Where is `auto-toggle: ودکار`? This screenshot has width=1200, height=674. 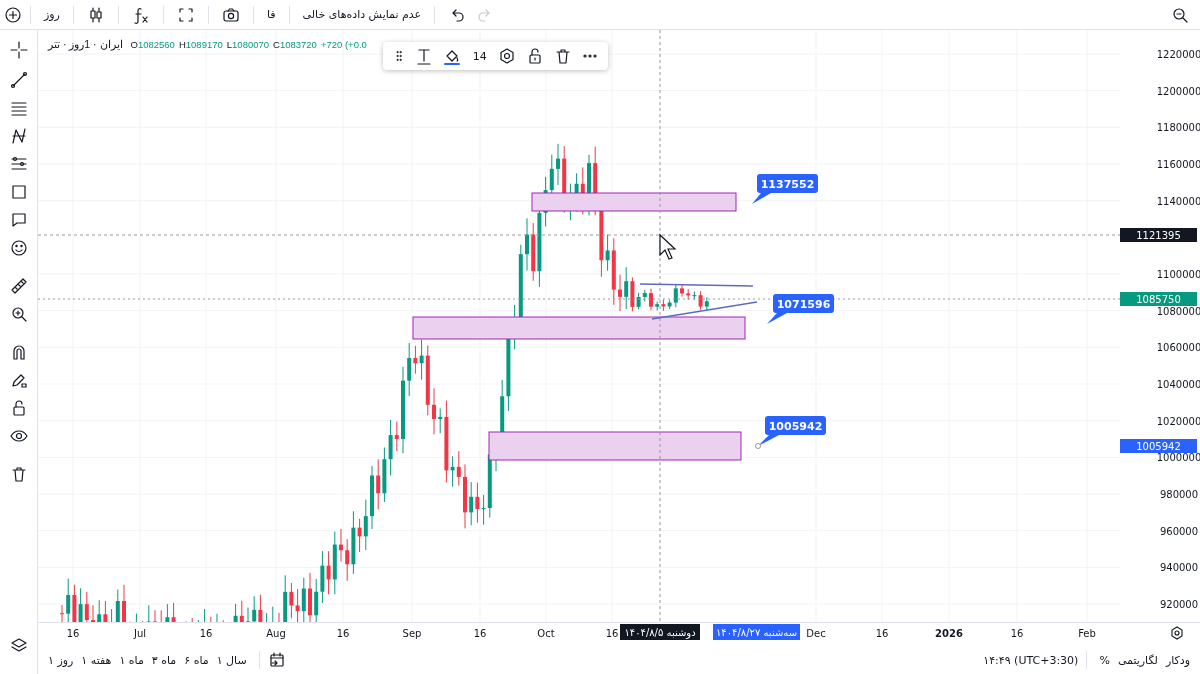
auto-toggle: ودکار is located at coordinates (1177, 660).